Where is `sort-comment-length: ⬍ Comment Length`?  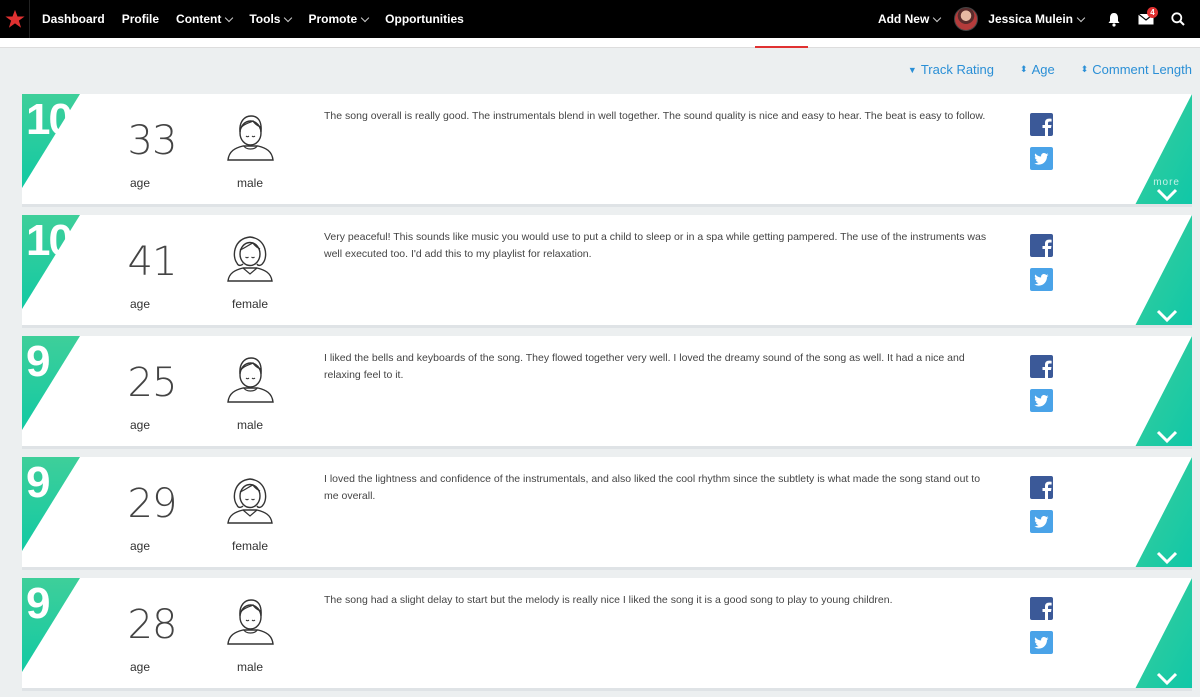
sort-comment-length: ⬍ Comment Length is located at coordinates (1136, 69).